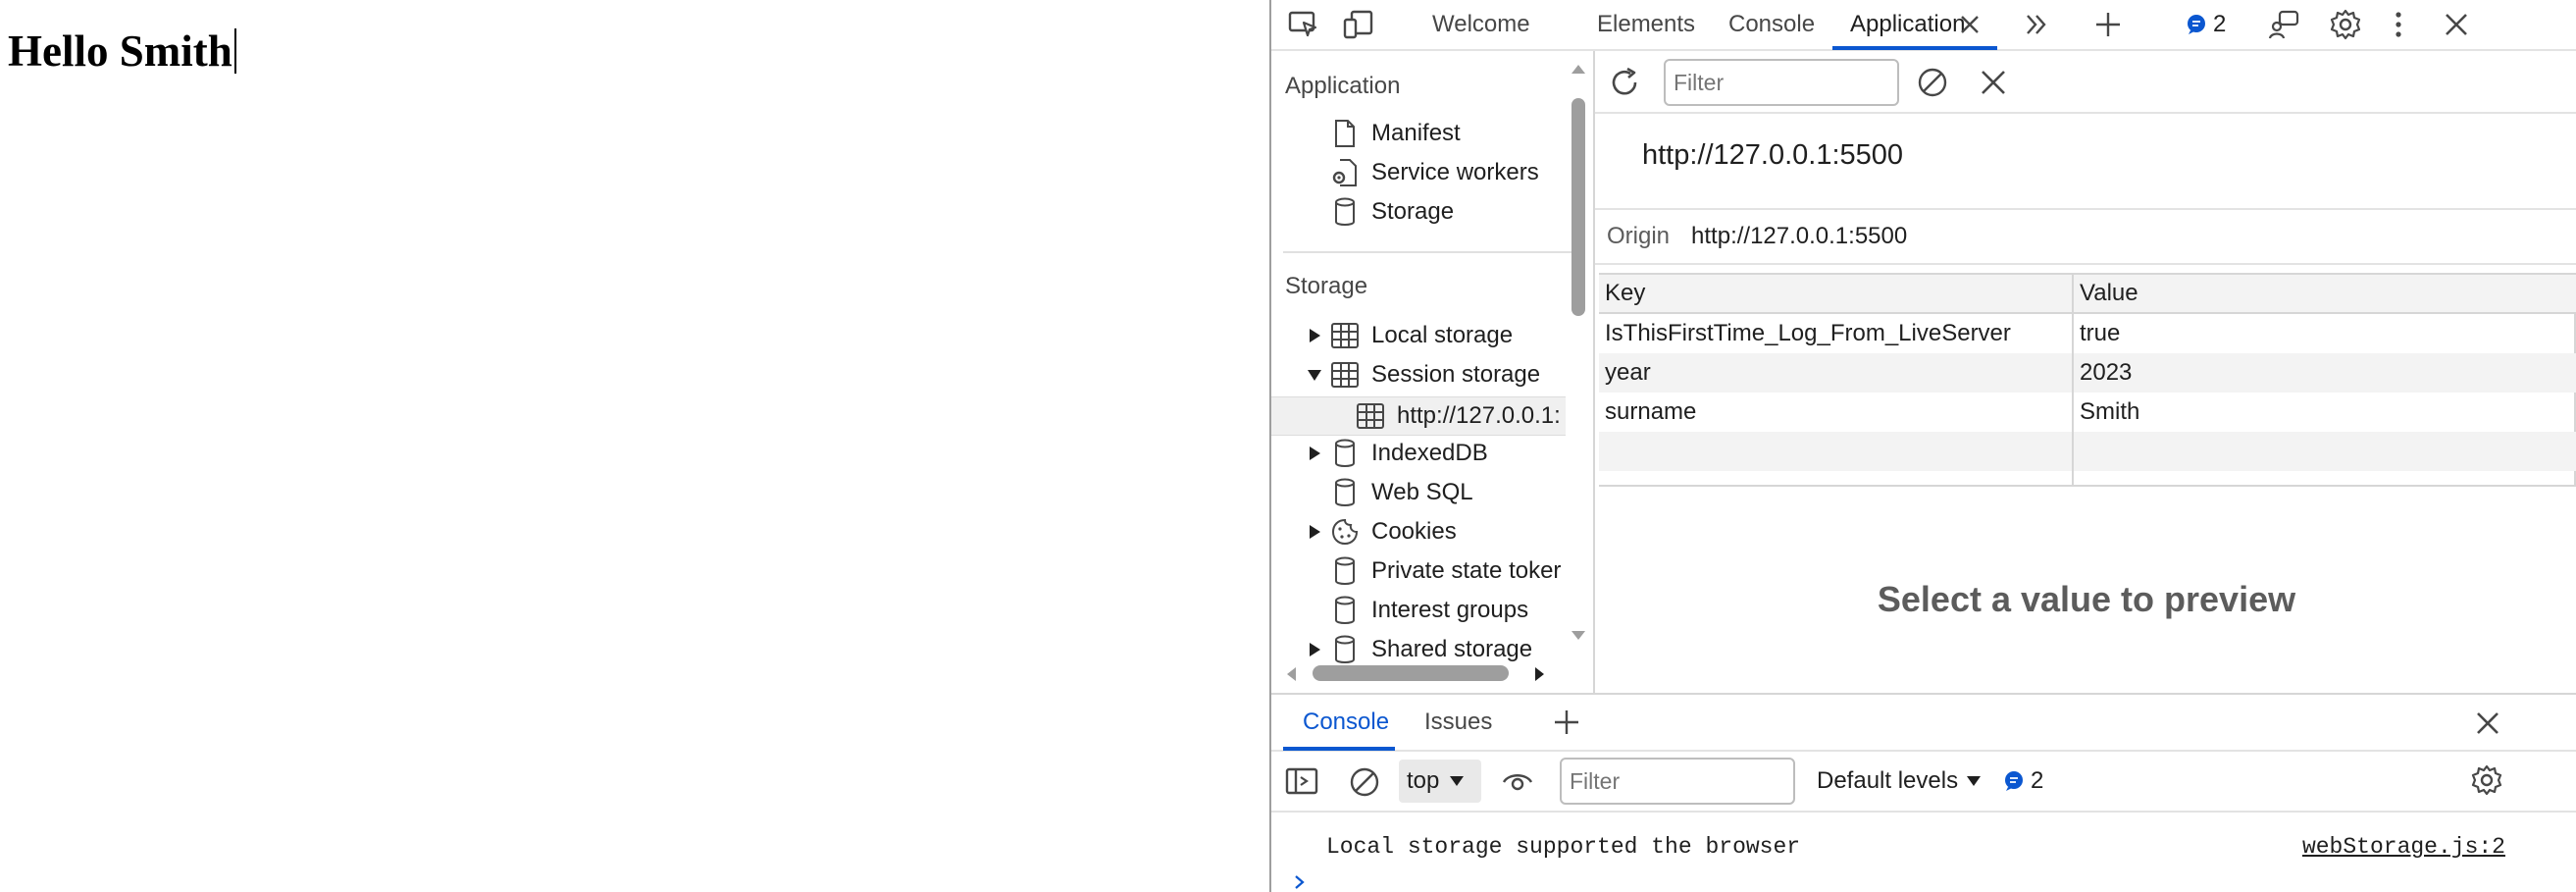 This screenshot has height=892, width=2576. I want to click on table-row: surname Smith, so click(2087, 412).